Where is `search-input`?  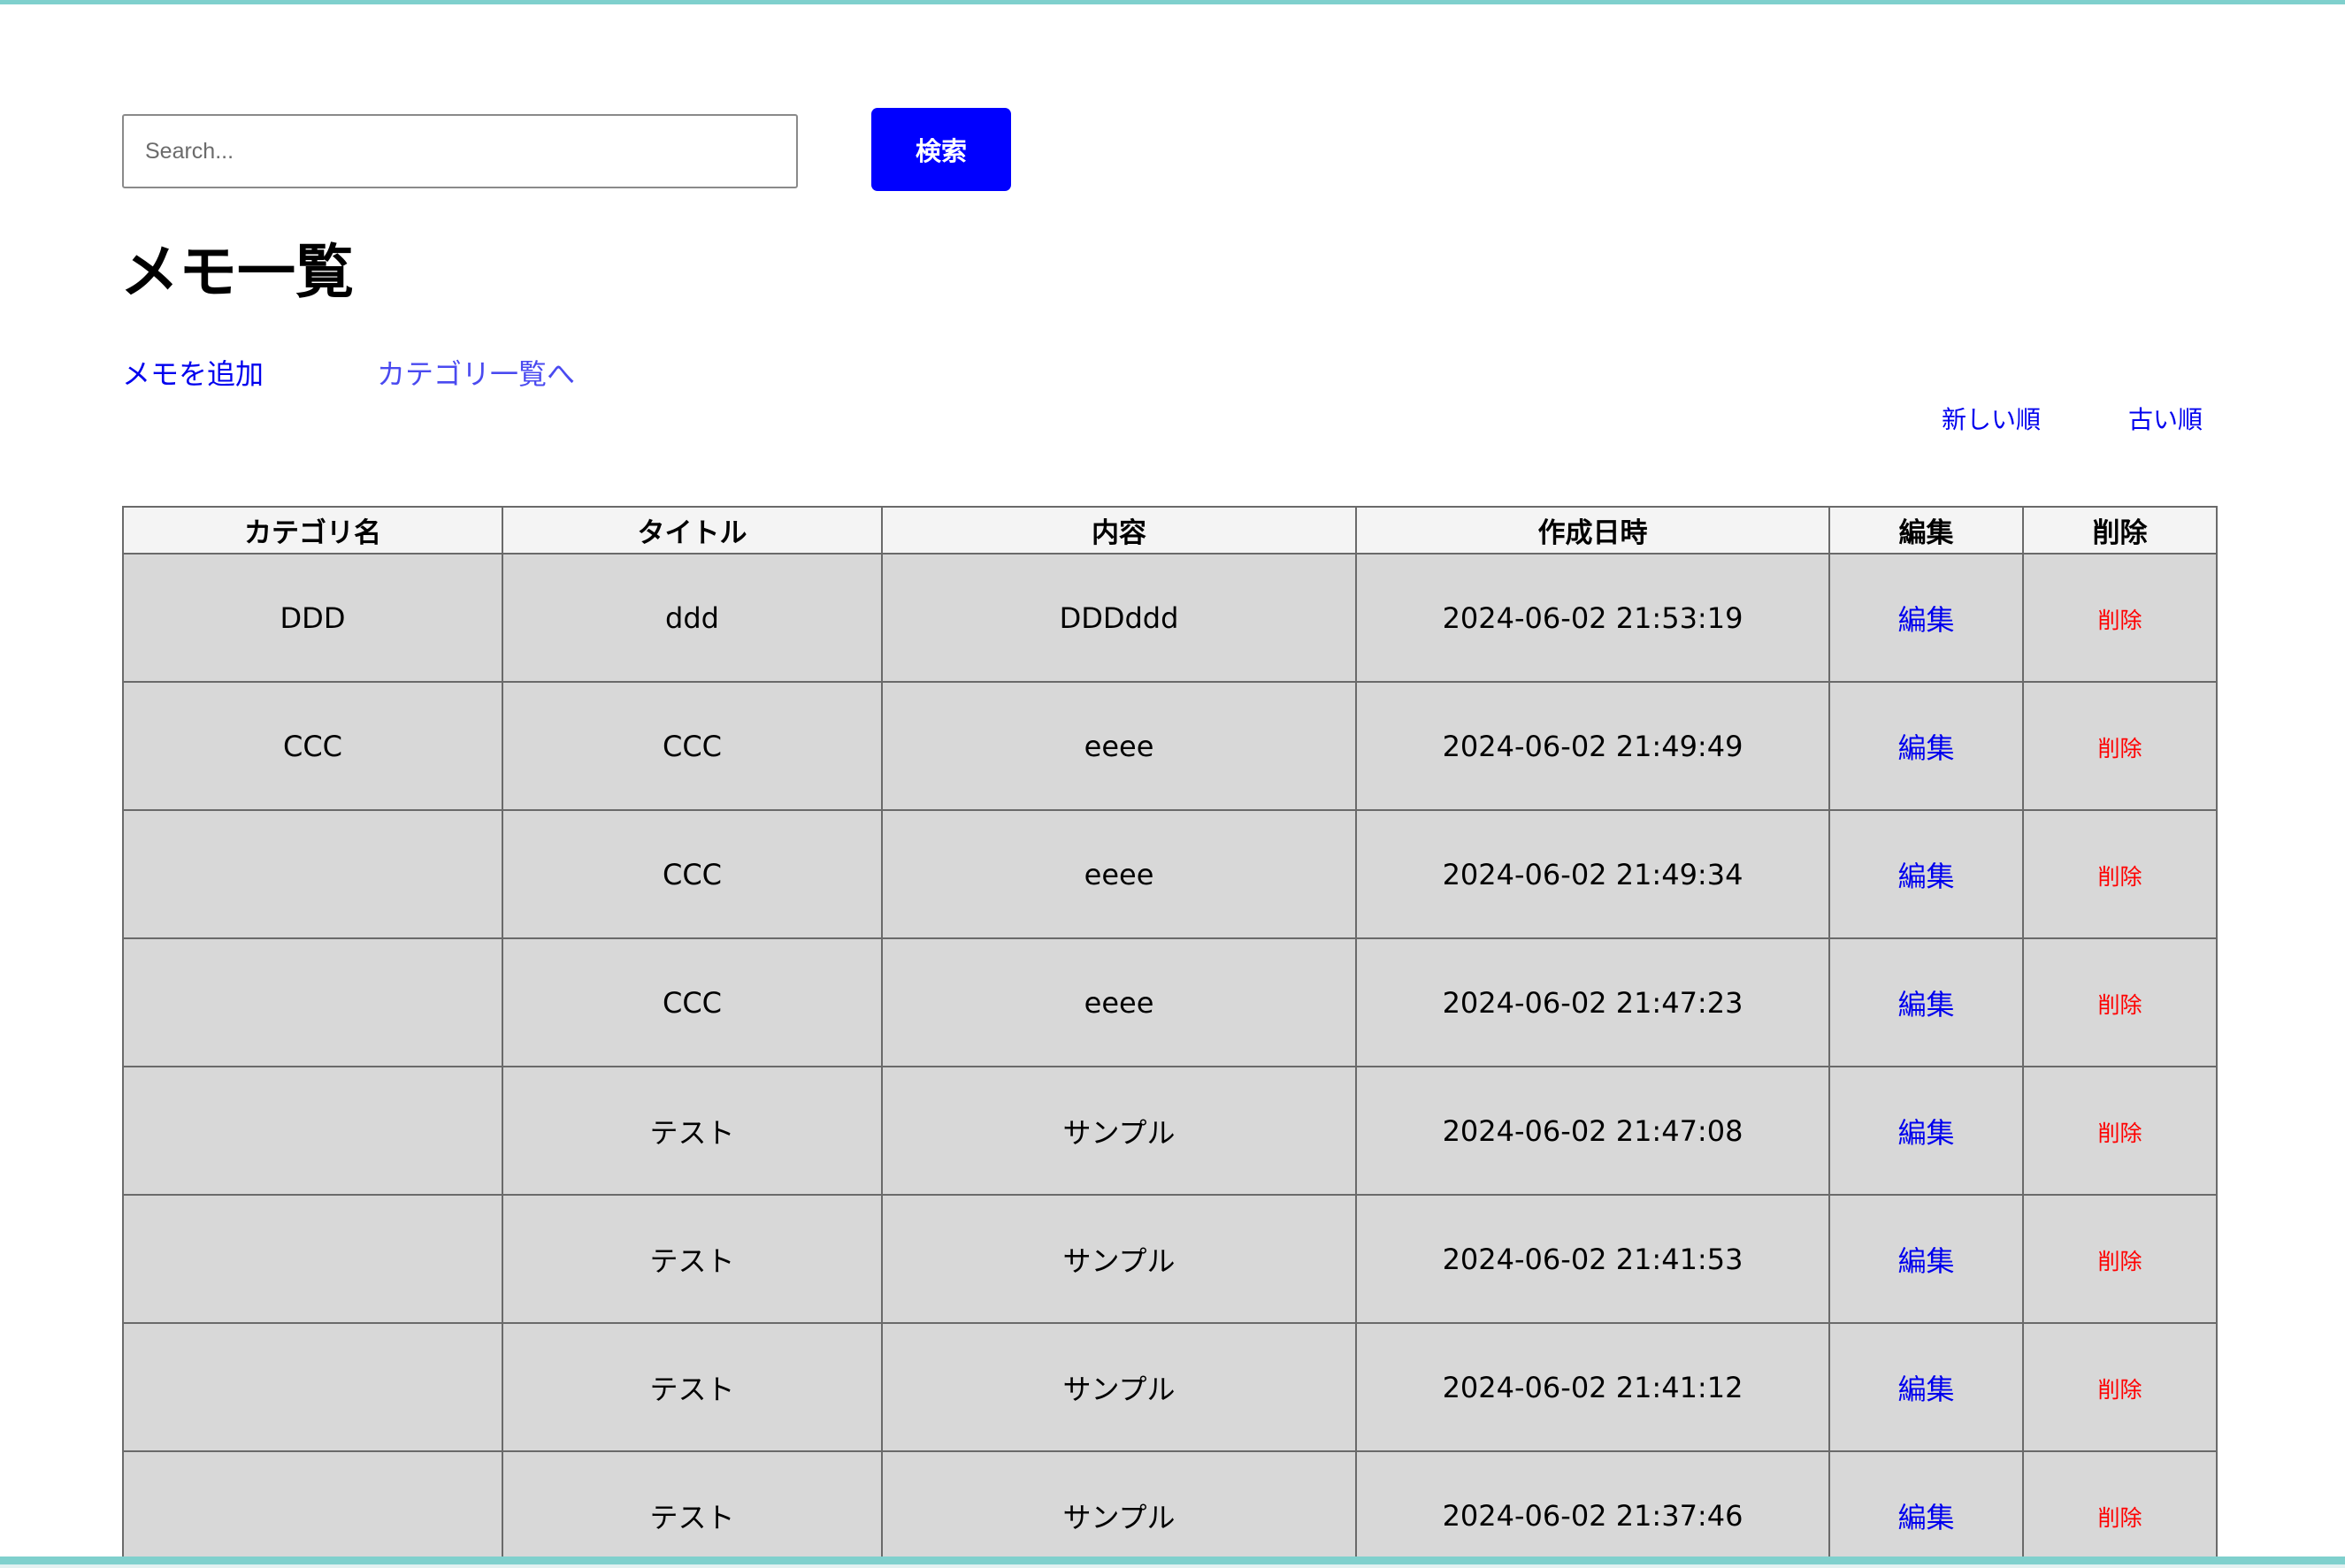
search-input is located at coordinates (460, 151).